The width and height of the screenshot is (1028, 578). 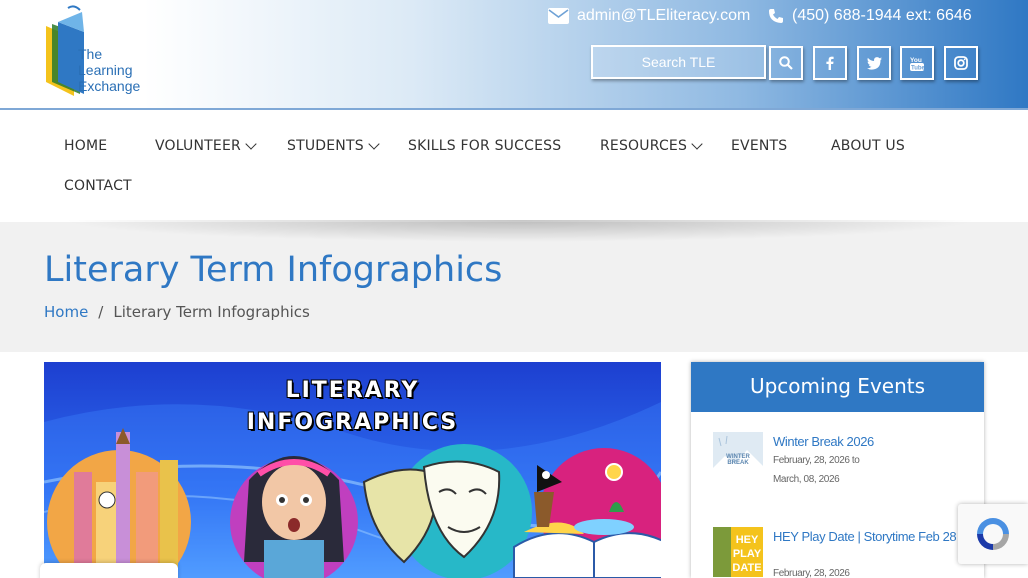 I want to click on twitter-icon, so click(x=874, y=63).